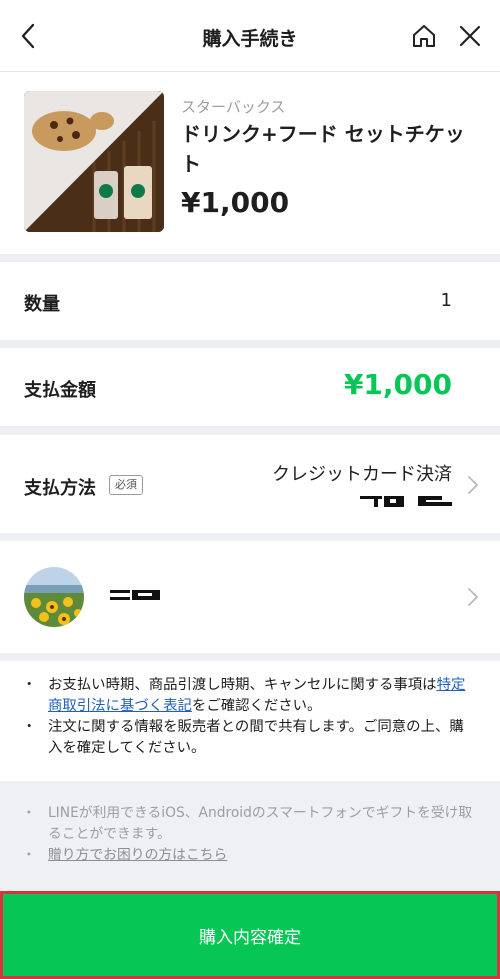 The width and height of the screenshot is (500, 979). What do you see at coordinates (94, 161) in the screenshot?
I see `product-image` at bounding box center [94, 161].